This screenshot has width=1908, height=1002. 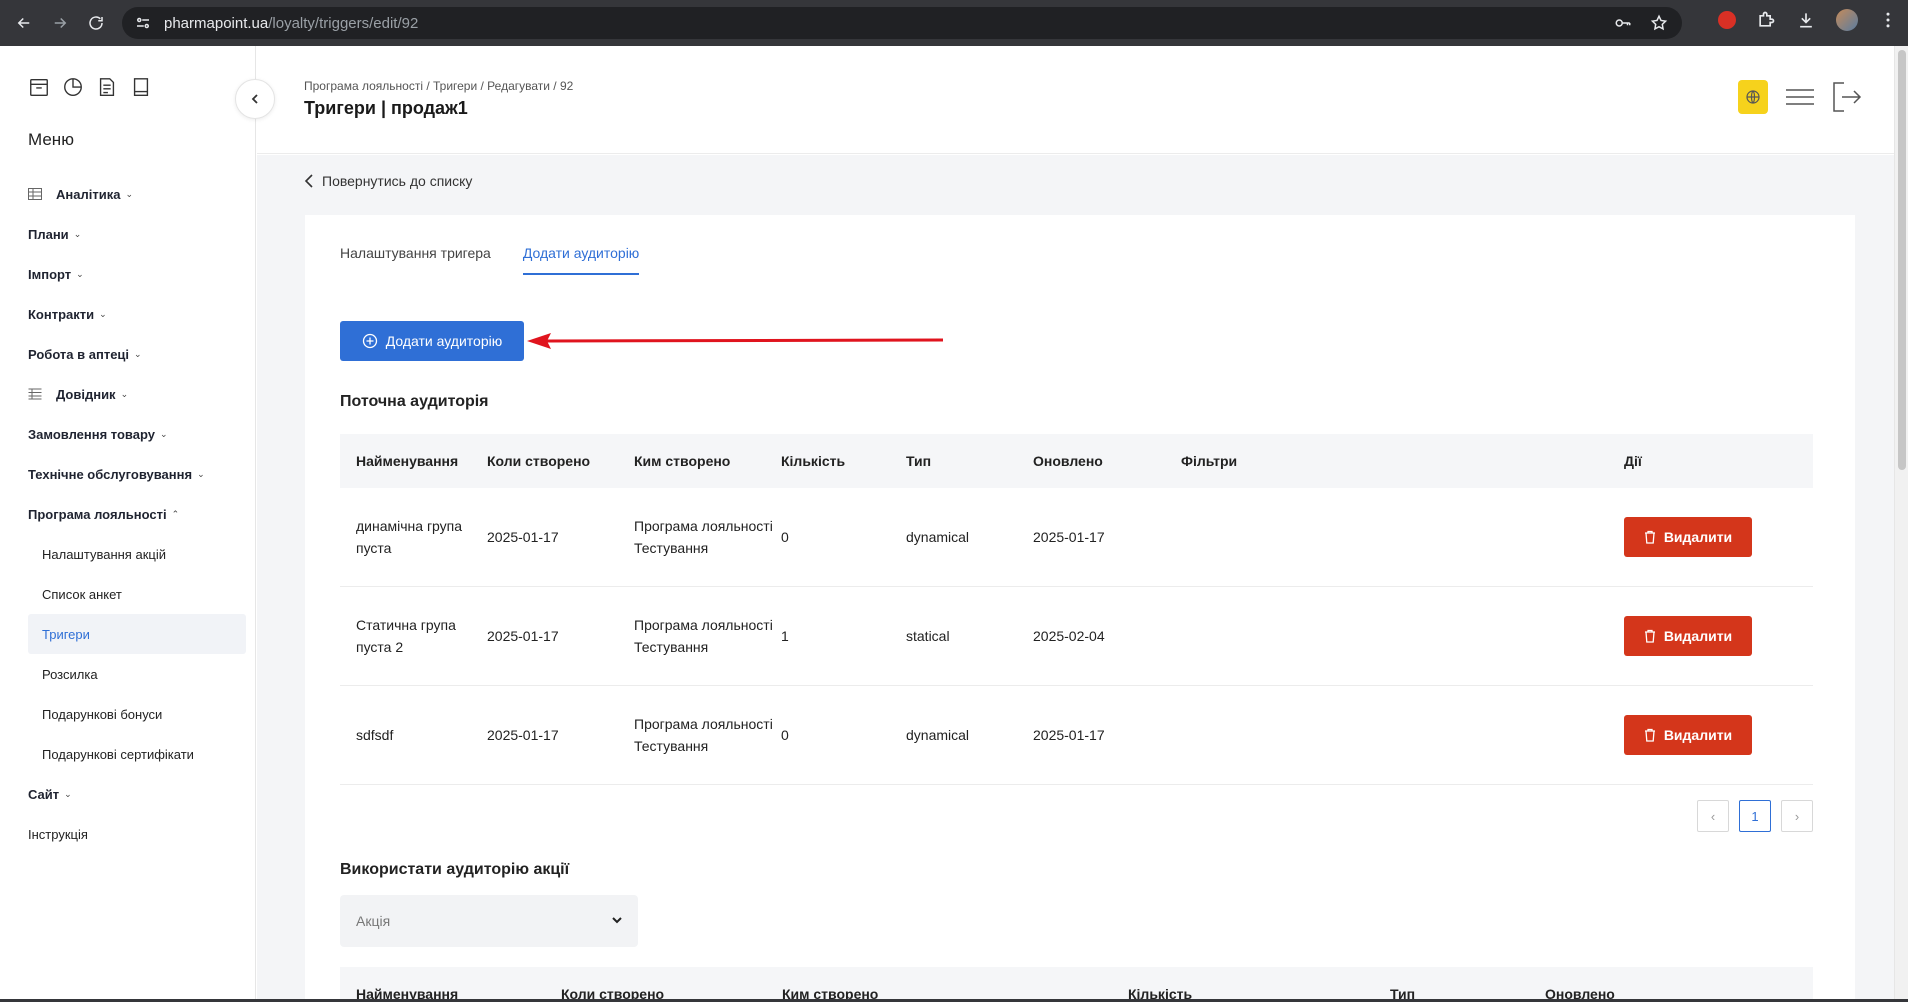 I want to click on cell-name: Статична група пуста 2, so click(x=406, y=636).